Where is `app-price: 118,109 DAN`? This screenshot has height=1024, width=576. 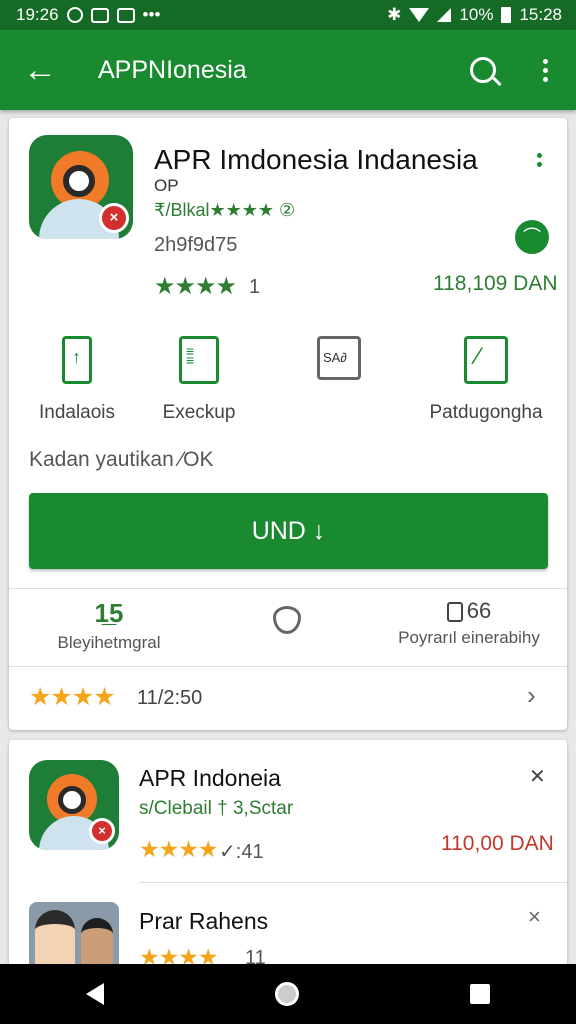
app-price: 118,109 DAN is located at coordinates (495, 283).